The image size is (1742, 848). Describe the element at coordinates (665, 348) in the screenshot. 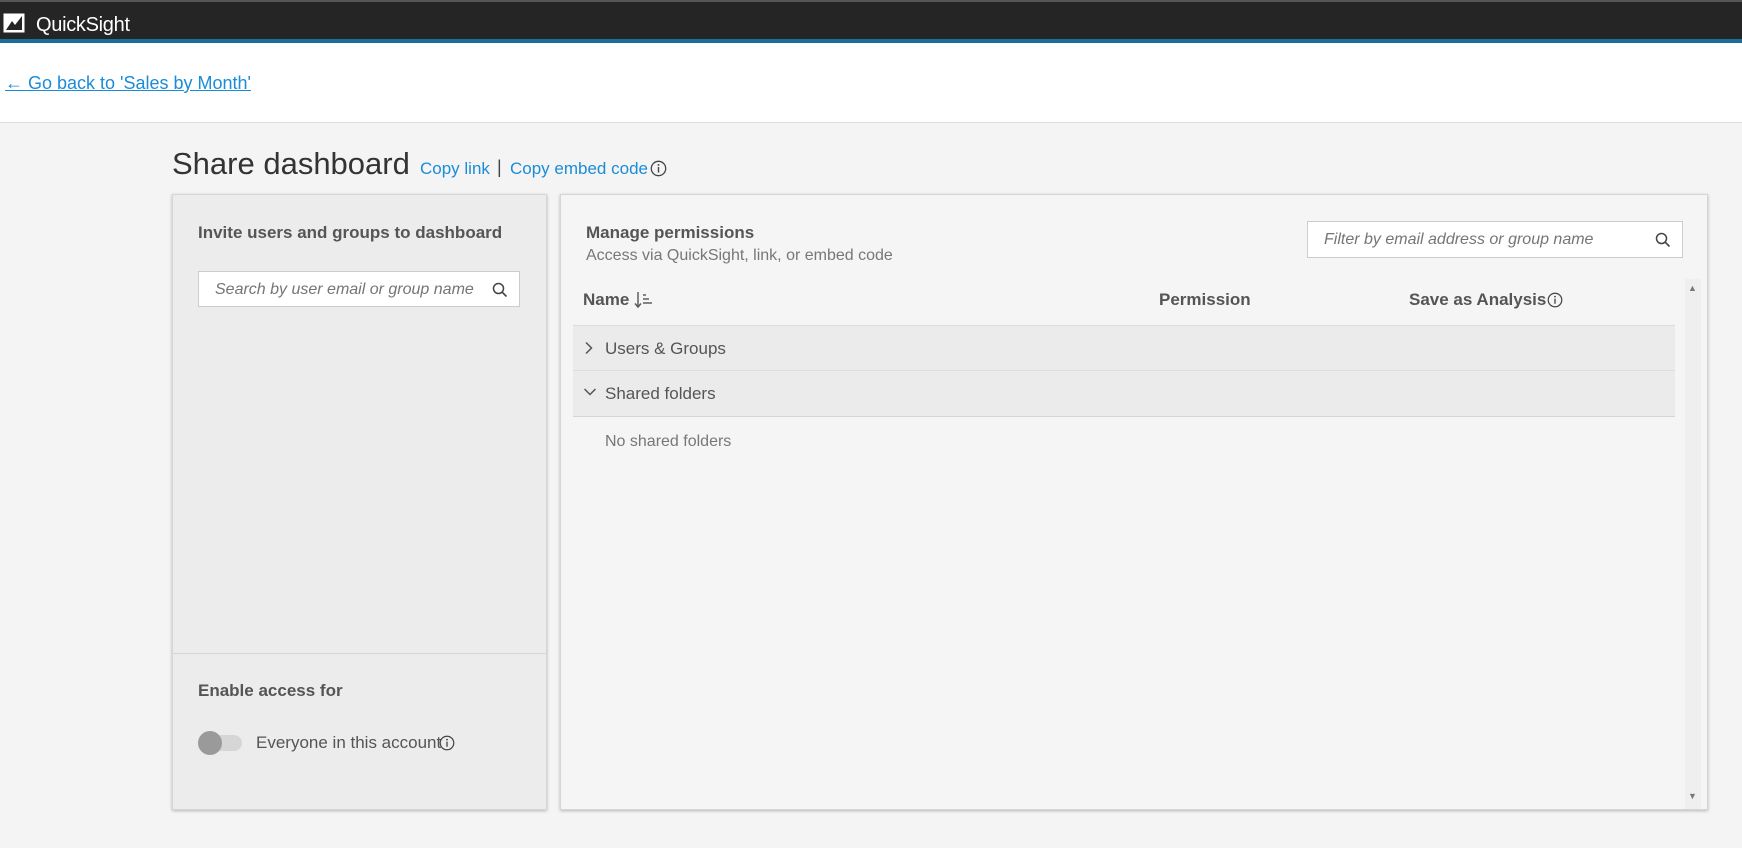

I see `users-groups-label: Users & Groups` at that location.